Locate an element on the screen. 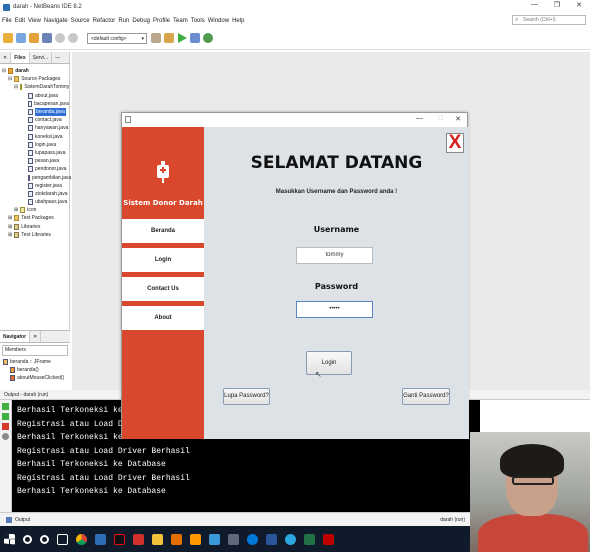  edge-icon is located at coordinates (252, 539).